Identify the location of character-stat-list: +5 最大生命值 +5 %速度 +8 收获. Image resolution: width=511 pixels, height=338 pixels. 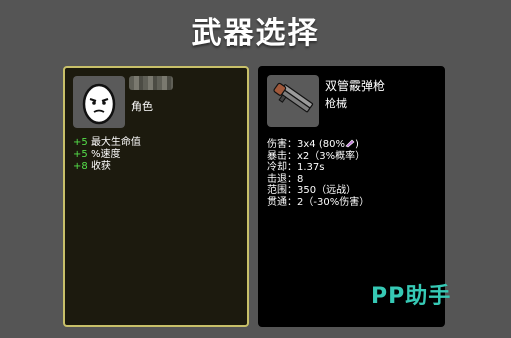
(107, 155).